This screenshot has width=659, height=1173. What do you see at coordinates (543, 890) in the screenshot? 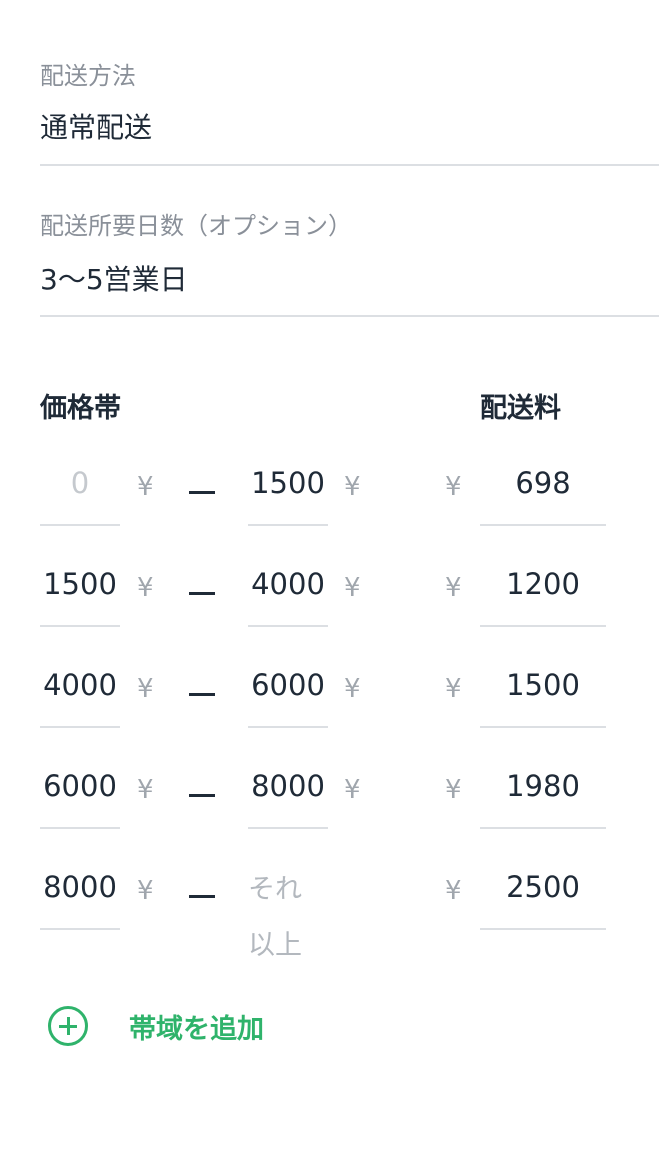
I see `shipping-fee-input: 2500` at bounding box center [543, 890].